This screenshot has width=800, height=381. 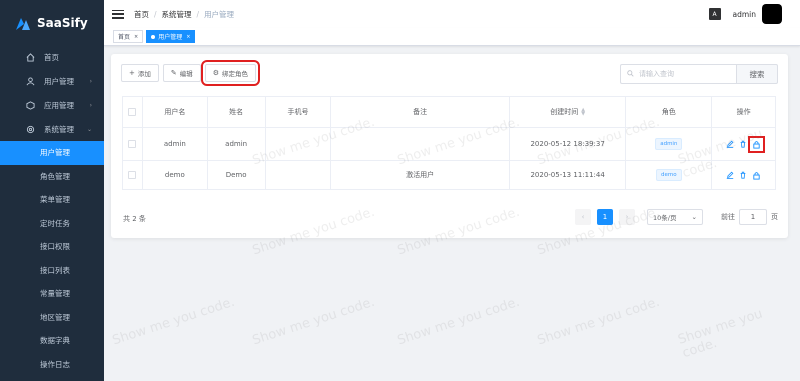 What do you see at coordinates (452, 37) in the screenshot?
I see `tags-view: 首页 × 用户管理 ×` at bounding box center [452, 37].